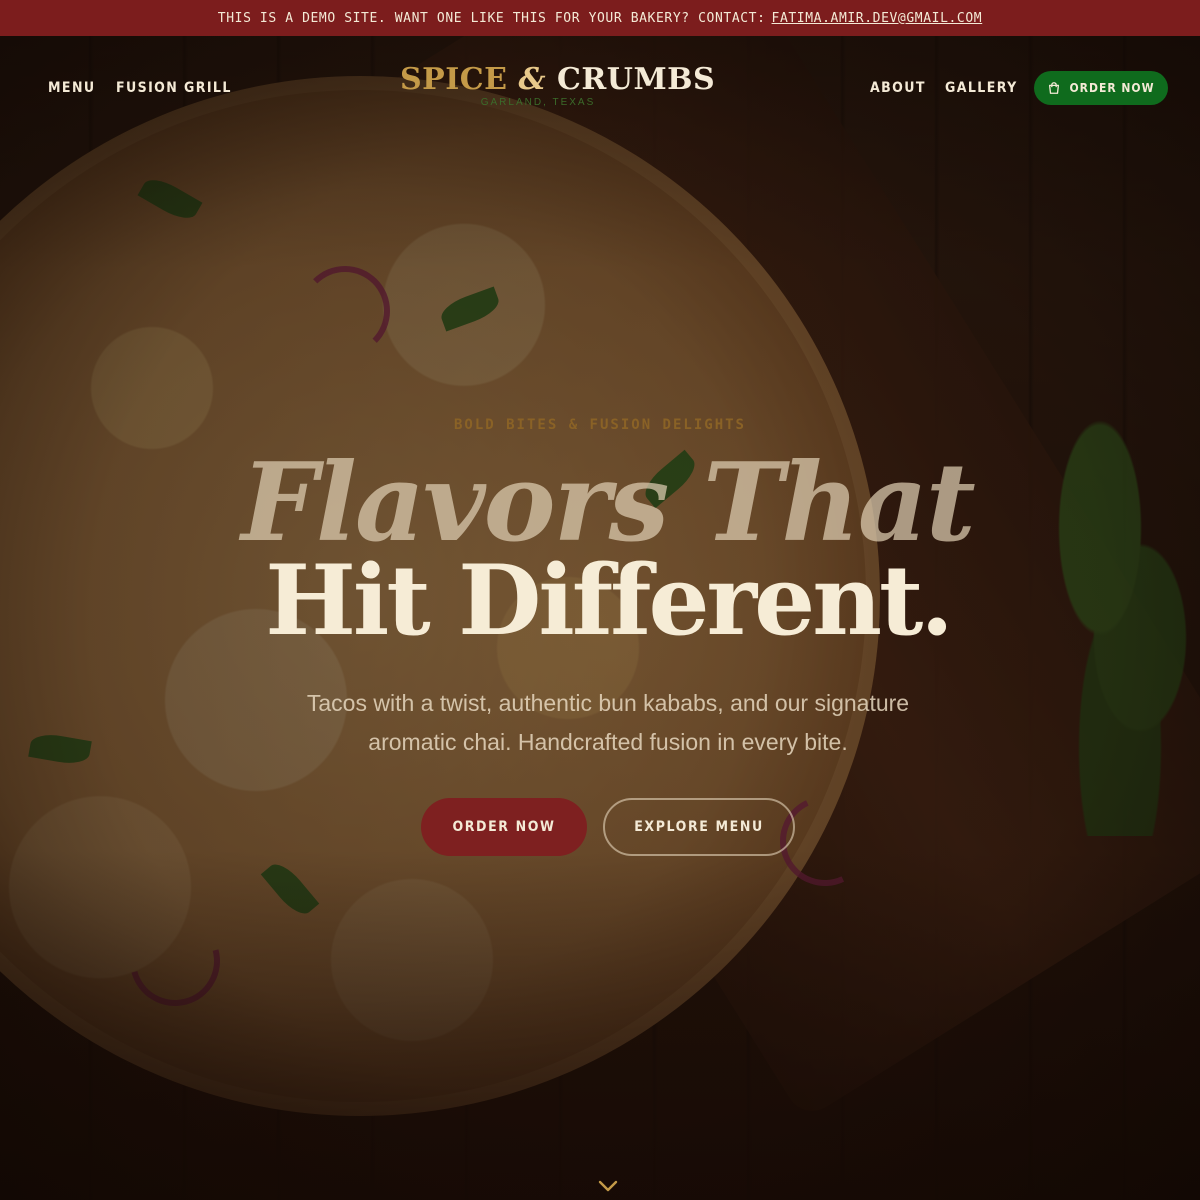 The height and width of the screenshot is (1200, 1200). What do you see at coordinates (981, 88) in the screenshot?
I see `nav-link-gallery: GALLERY` at bounding box center [981, 88].